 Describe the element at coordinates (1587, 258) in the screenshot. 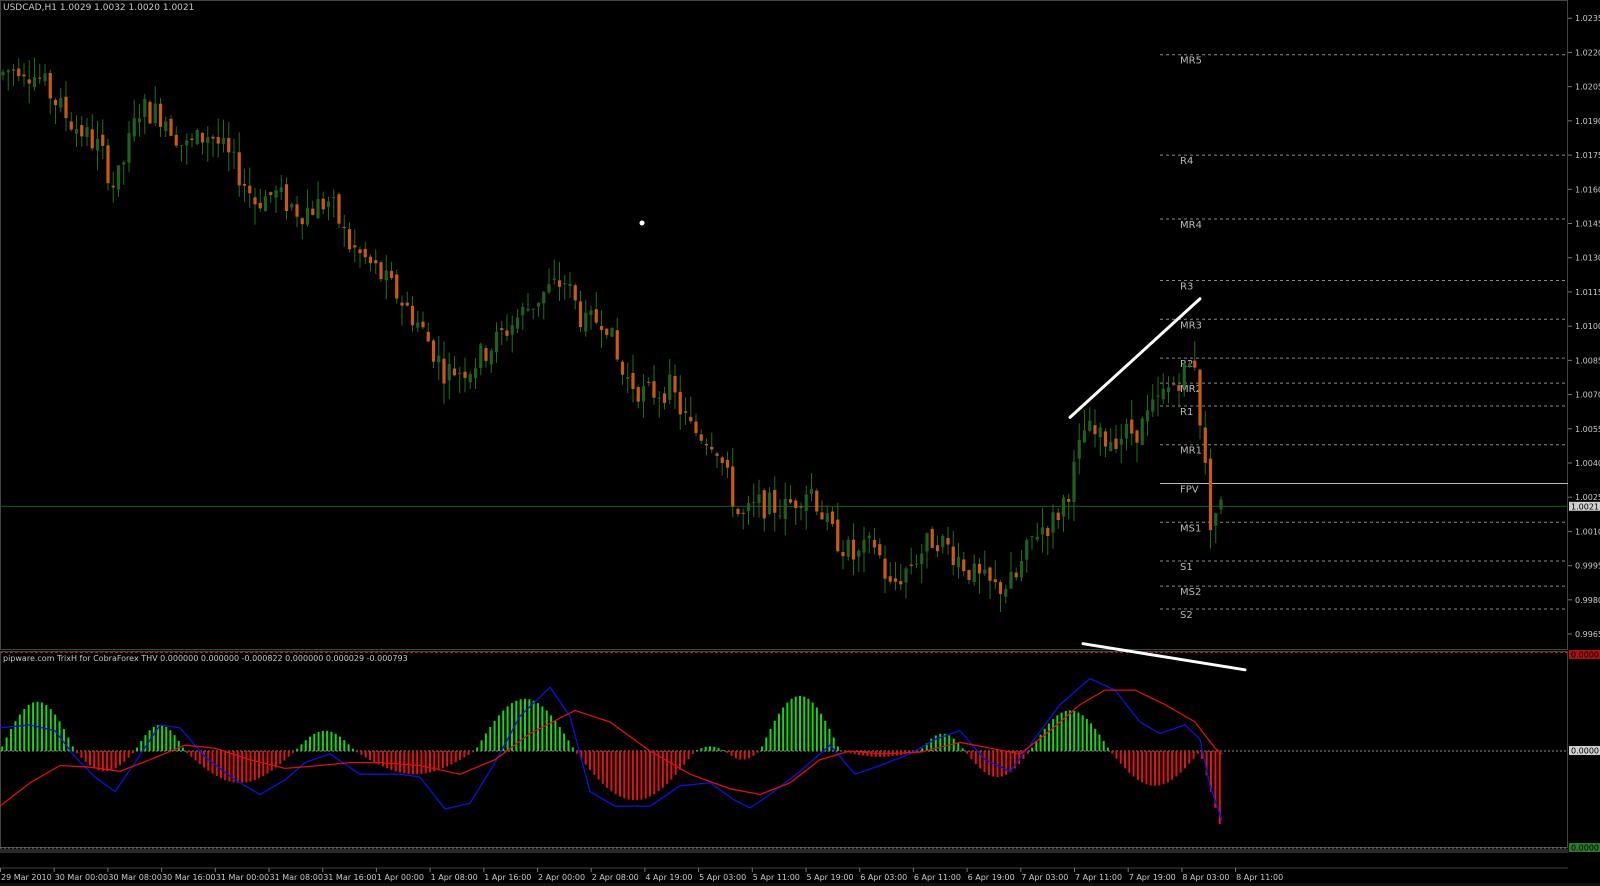

I see `price-tick-label: 1.0130` at that location.